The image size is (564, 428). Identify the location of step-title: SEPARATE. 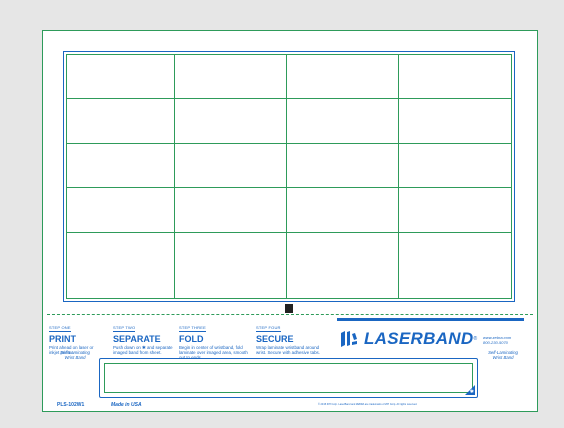
(137, 339).